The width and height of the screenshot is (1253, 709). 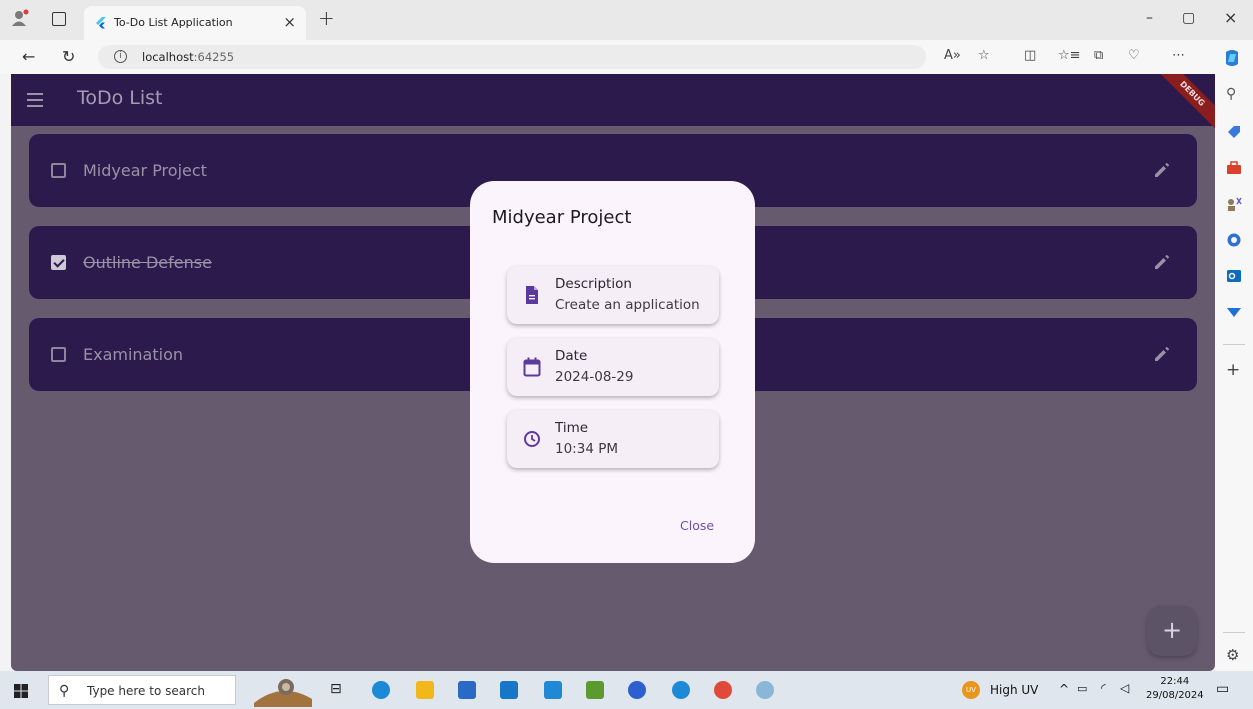 I want to click on url-host: localhost, so click(x=168, y=57).